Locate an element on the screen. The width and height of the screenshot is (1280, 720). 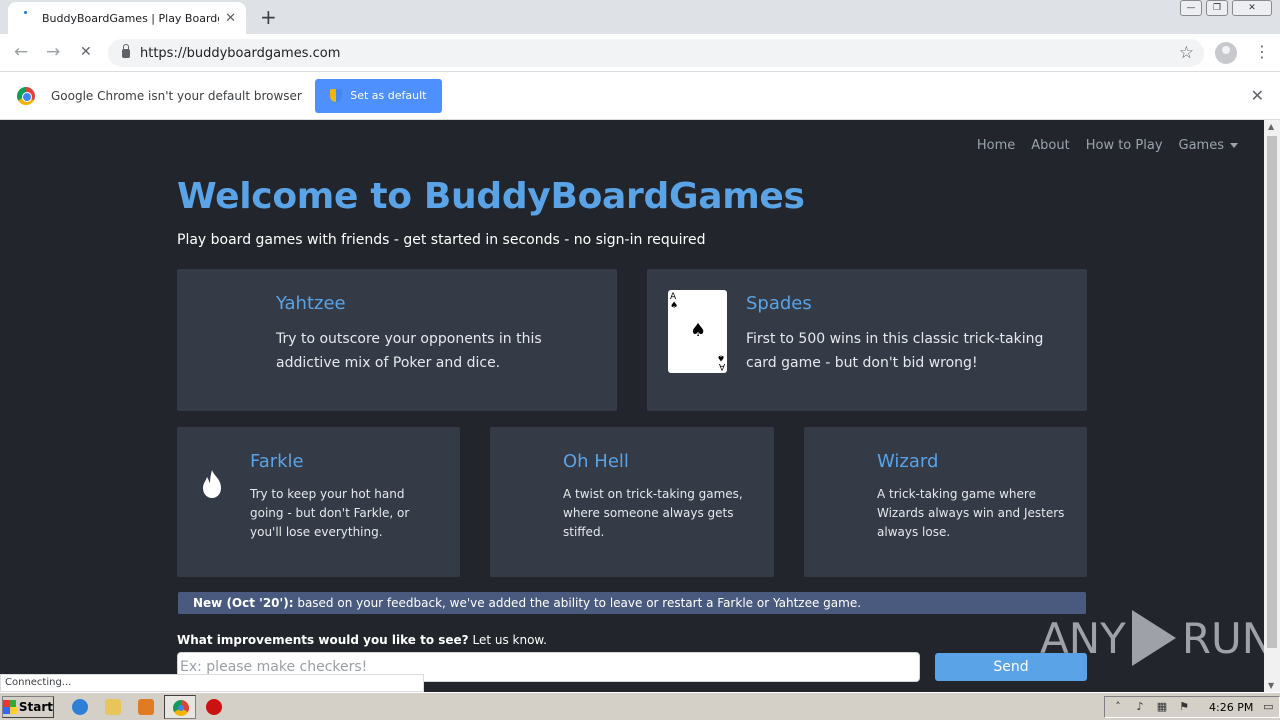
anyrun-watermark: ANY RUN is located at coordinates (1152, 638).